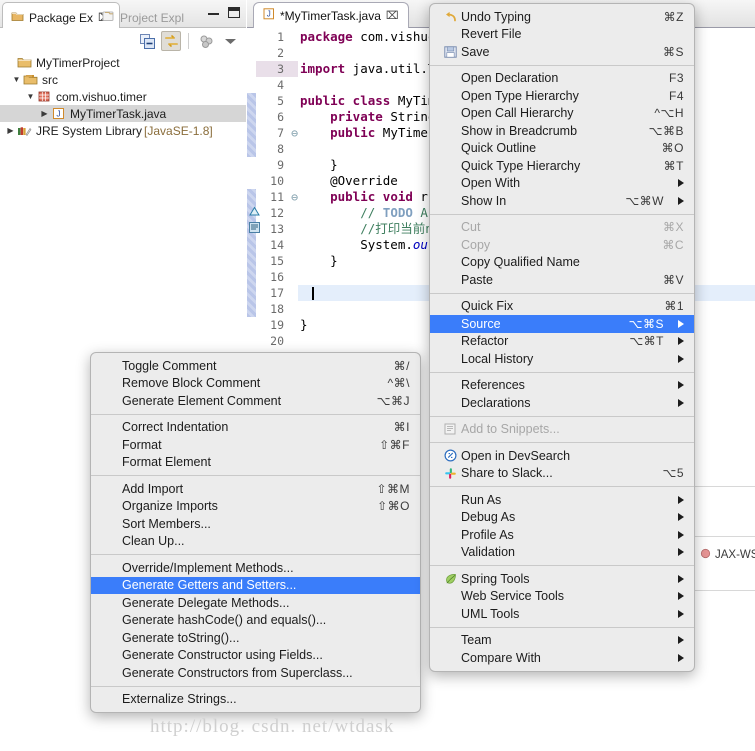 The width and height of the screenshot is (755, 751). What do you see at coordinates (562, 474) in the screenshot?
I see `menu-item-share-to-slack: Share to Slack... ⌥5` at bounding box center [562, 474].